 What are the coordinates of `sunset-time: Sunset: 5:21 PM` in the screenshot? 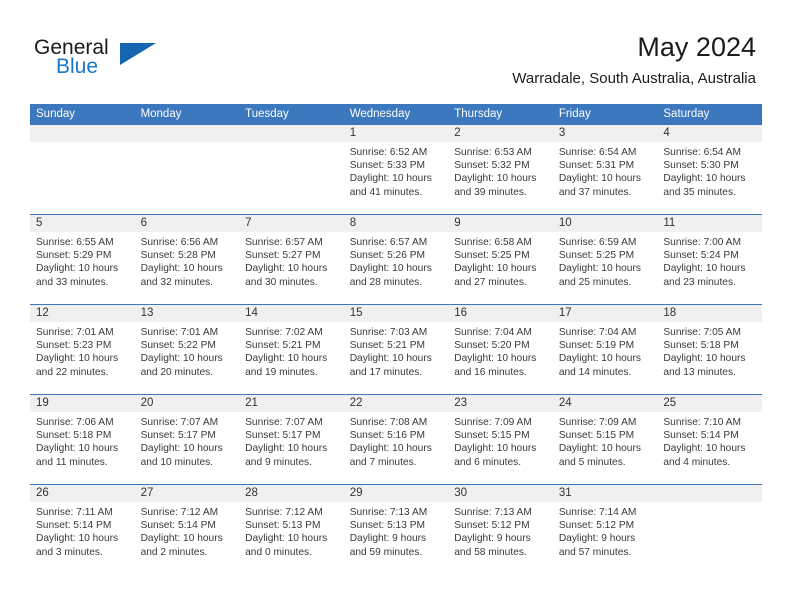 It's located at (283, 346).